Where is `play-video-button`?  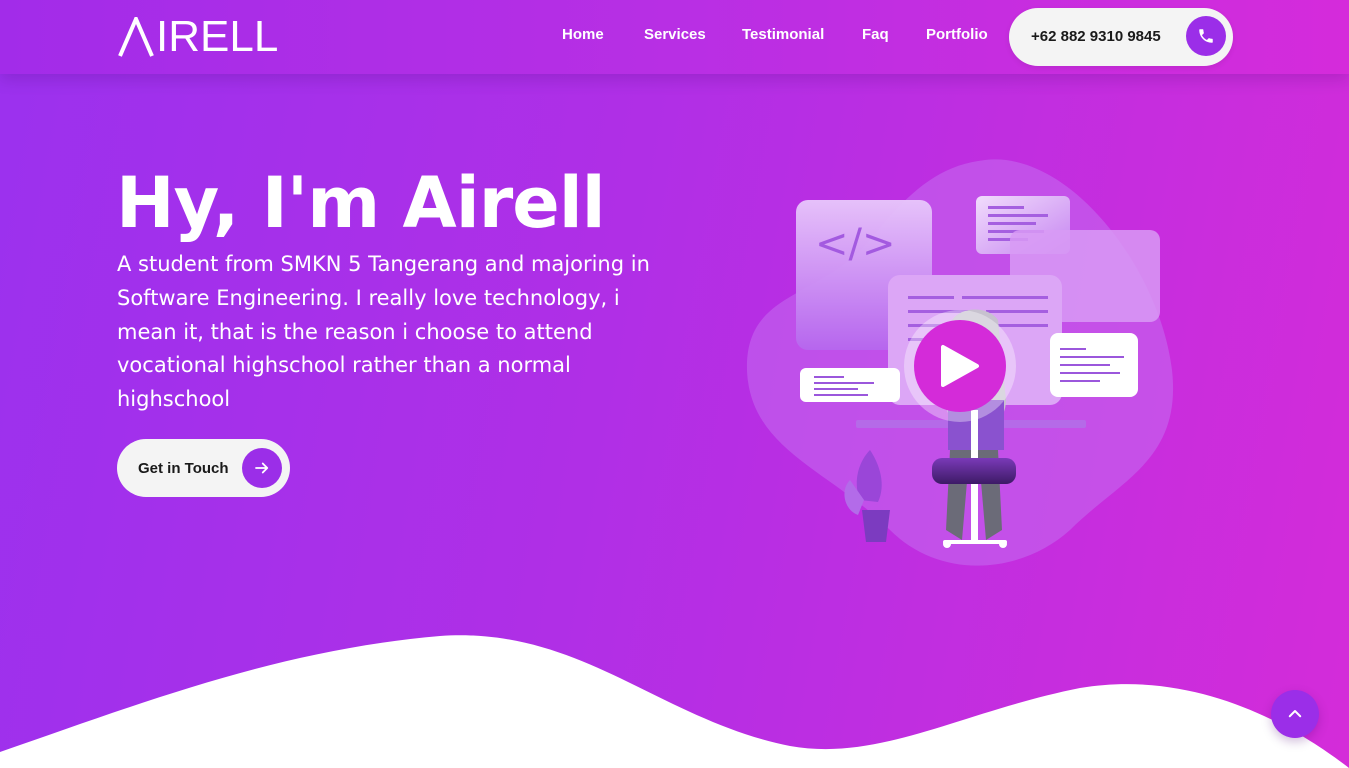 play-video-button is located at coordinates (960, 366).